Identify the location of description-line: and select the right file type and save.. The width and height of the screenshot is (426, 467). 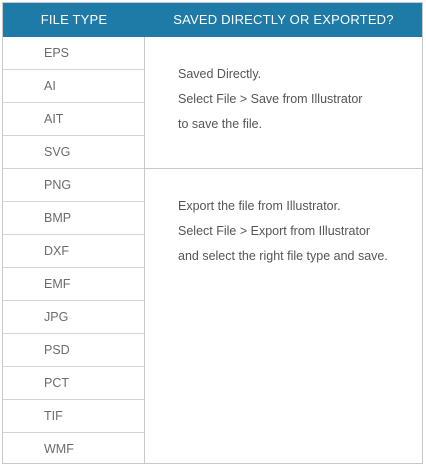
(283, 256).